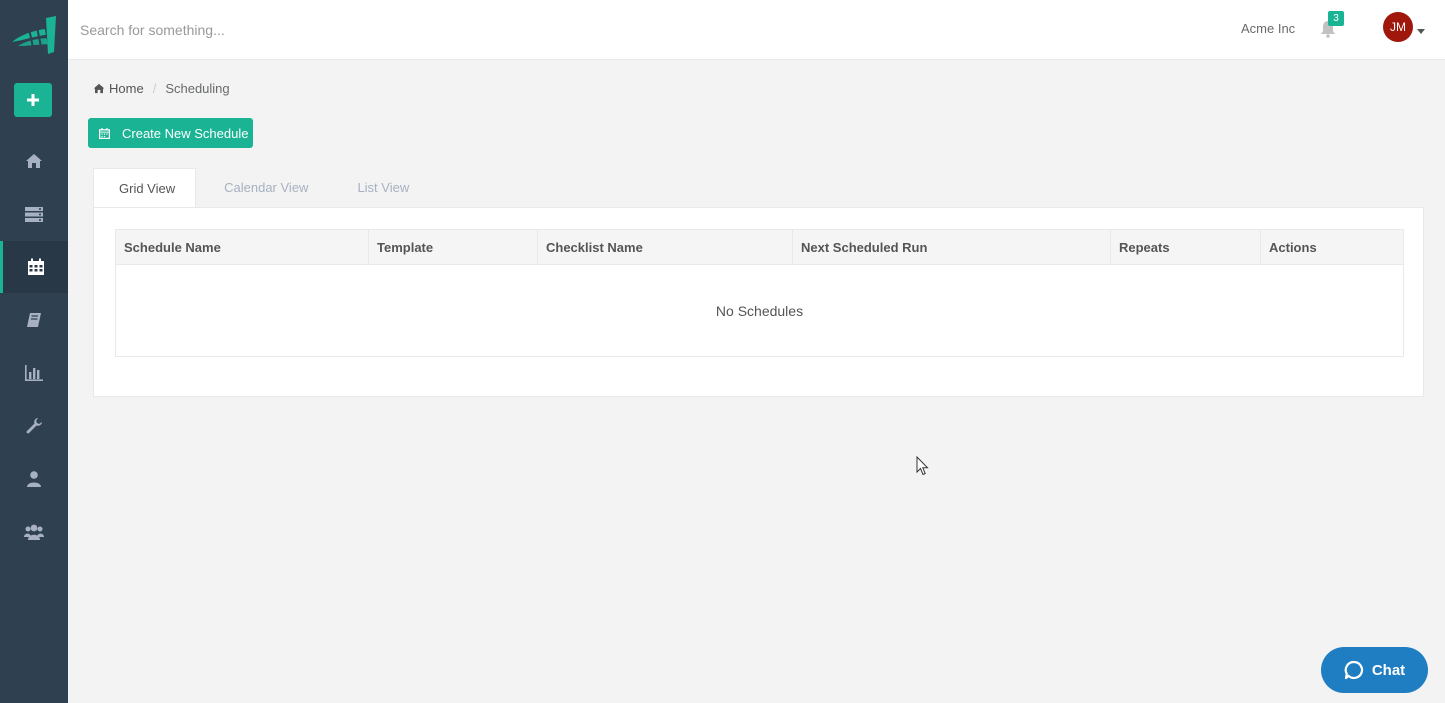 This screenshot has width=1445, height=703. I want to click on logo-icon, so click(34, 35).